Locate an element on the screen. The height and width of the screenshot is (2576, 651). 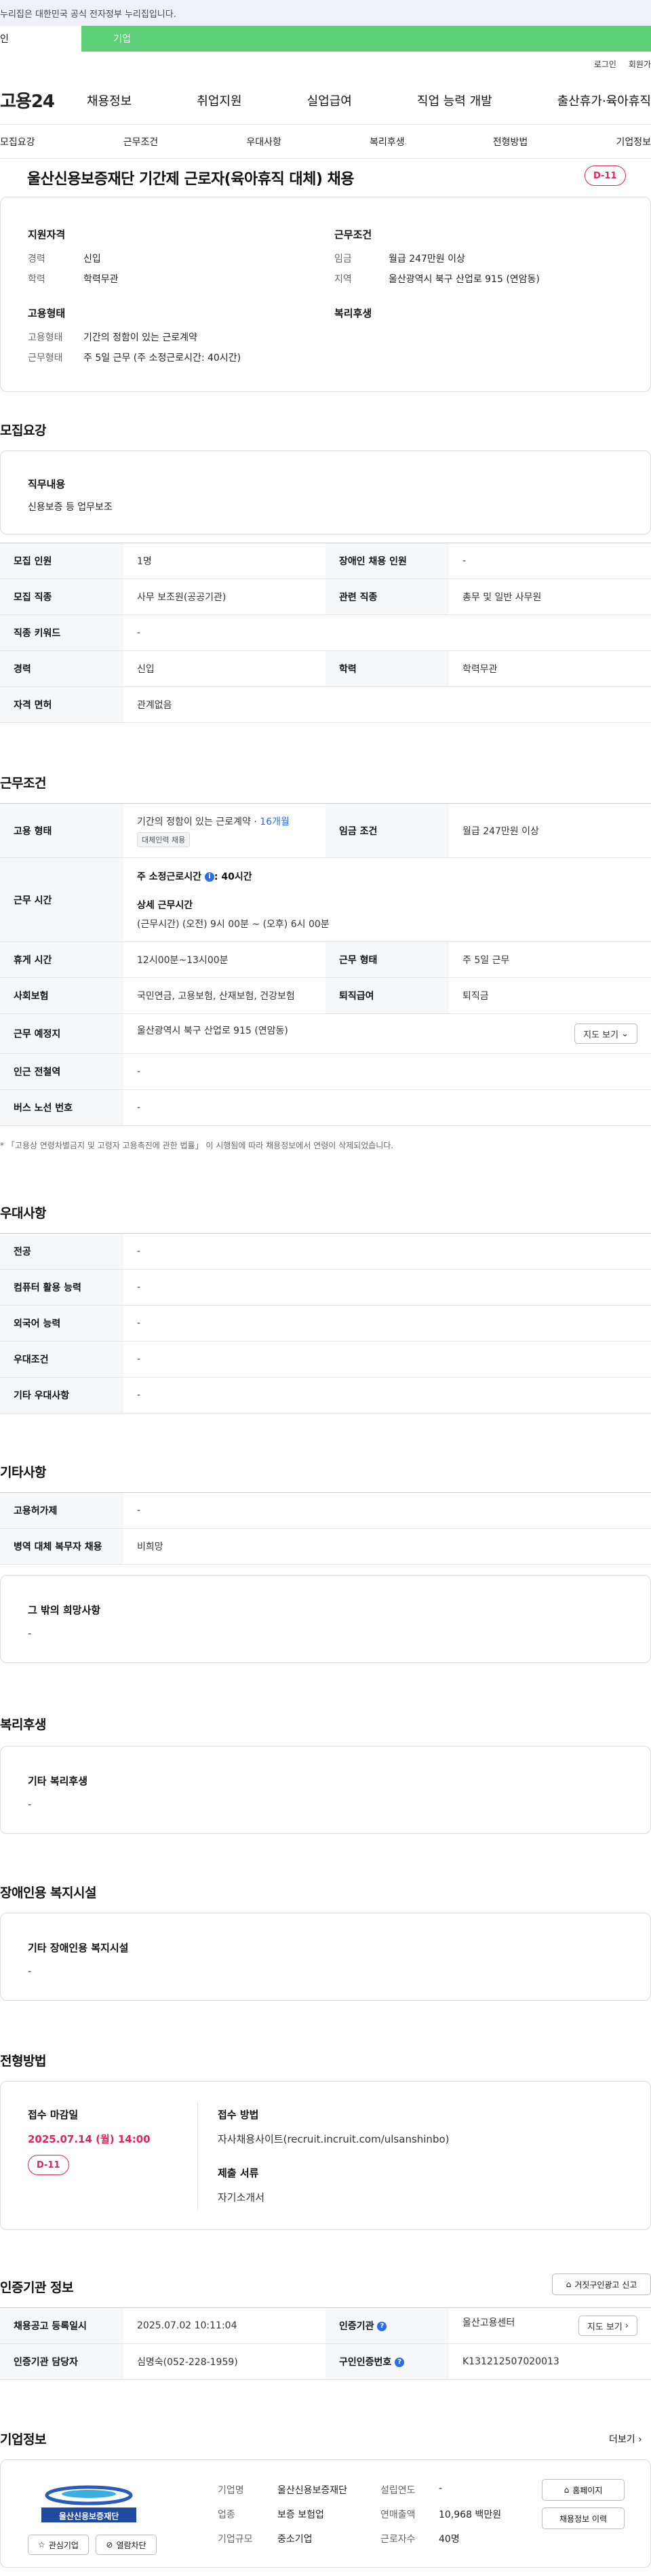
cert-org-value: 울산고용센터 is located at coordinates (488, 2323).